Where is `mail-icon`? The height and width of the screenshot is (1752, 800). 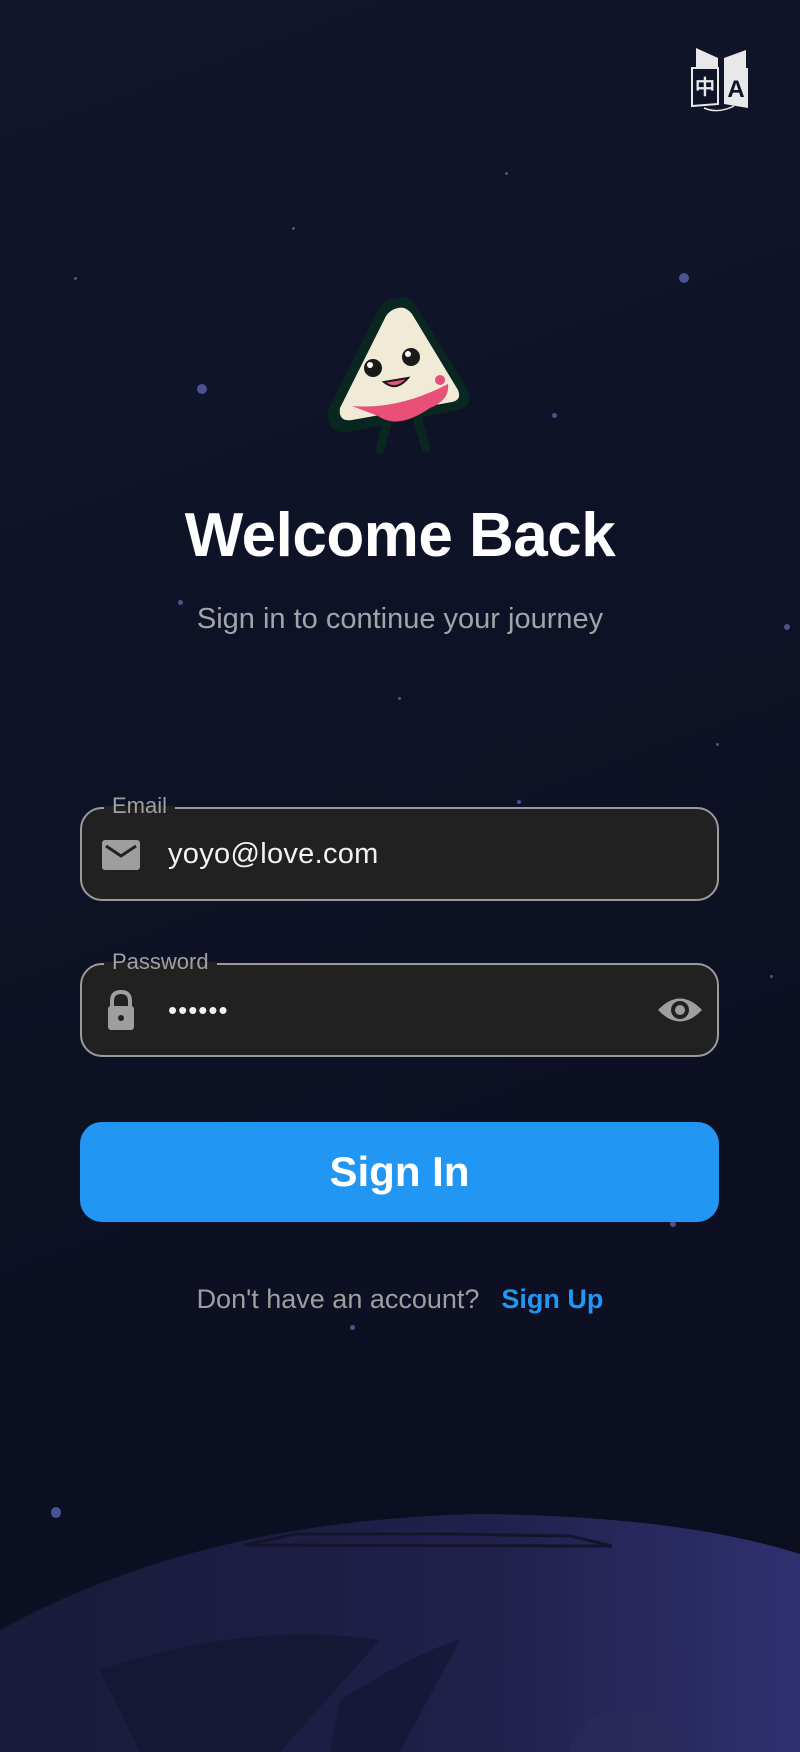 mail-icon is located at coordinates (121, 855).